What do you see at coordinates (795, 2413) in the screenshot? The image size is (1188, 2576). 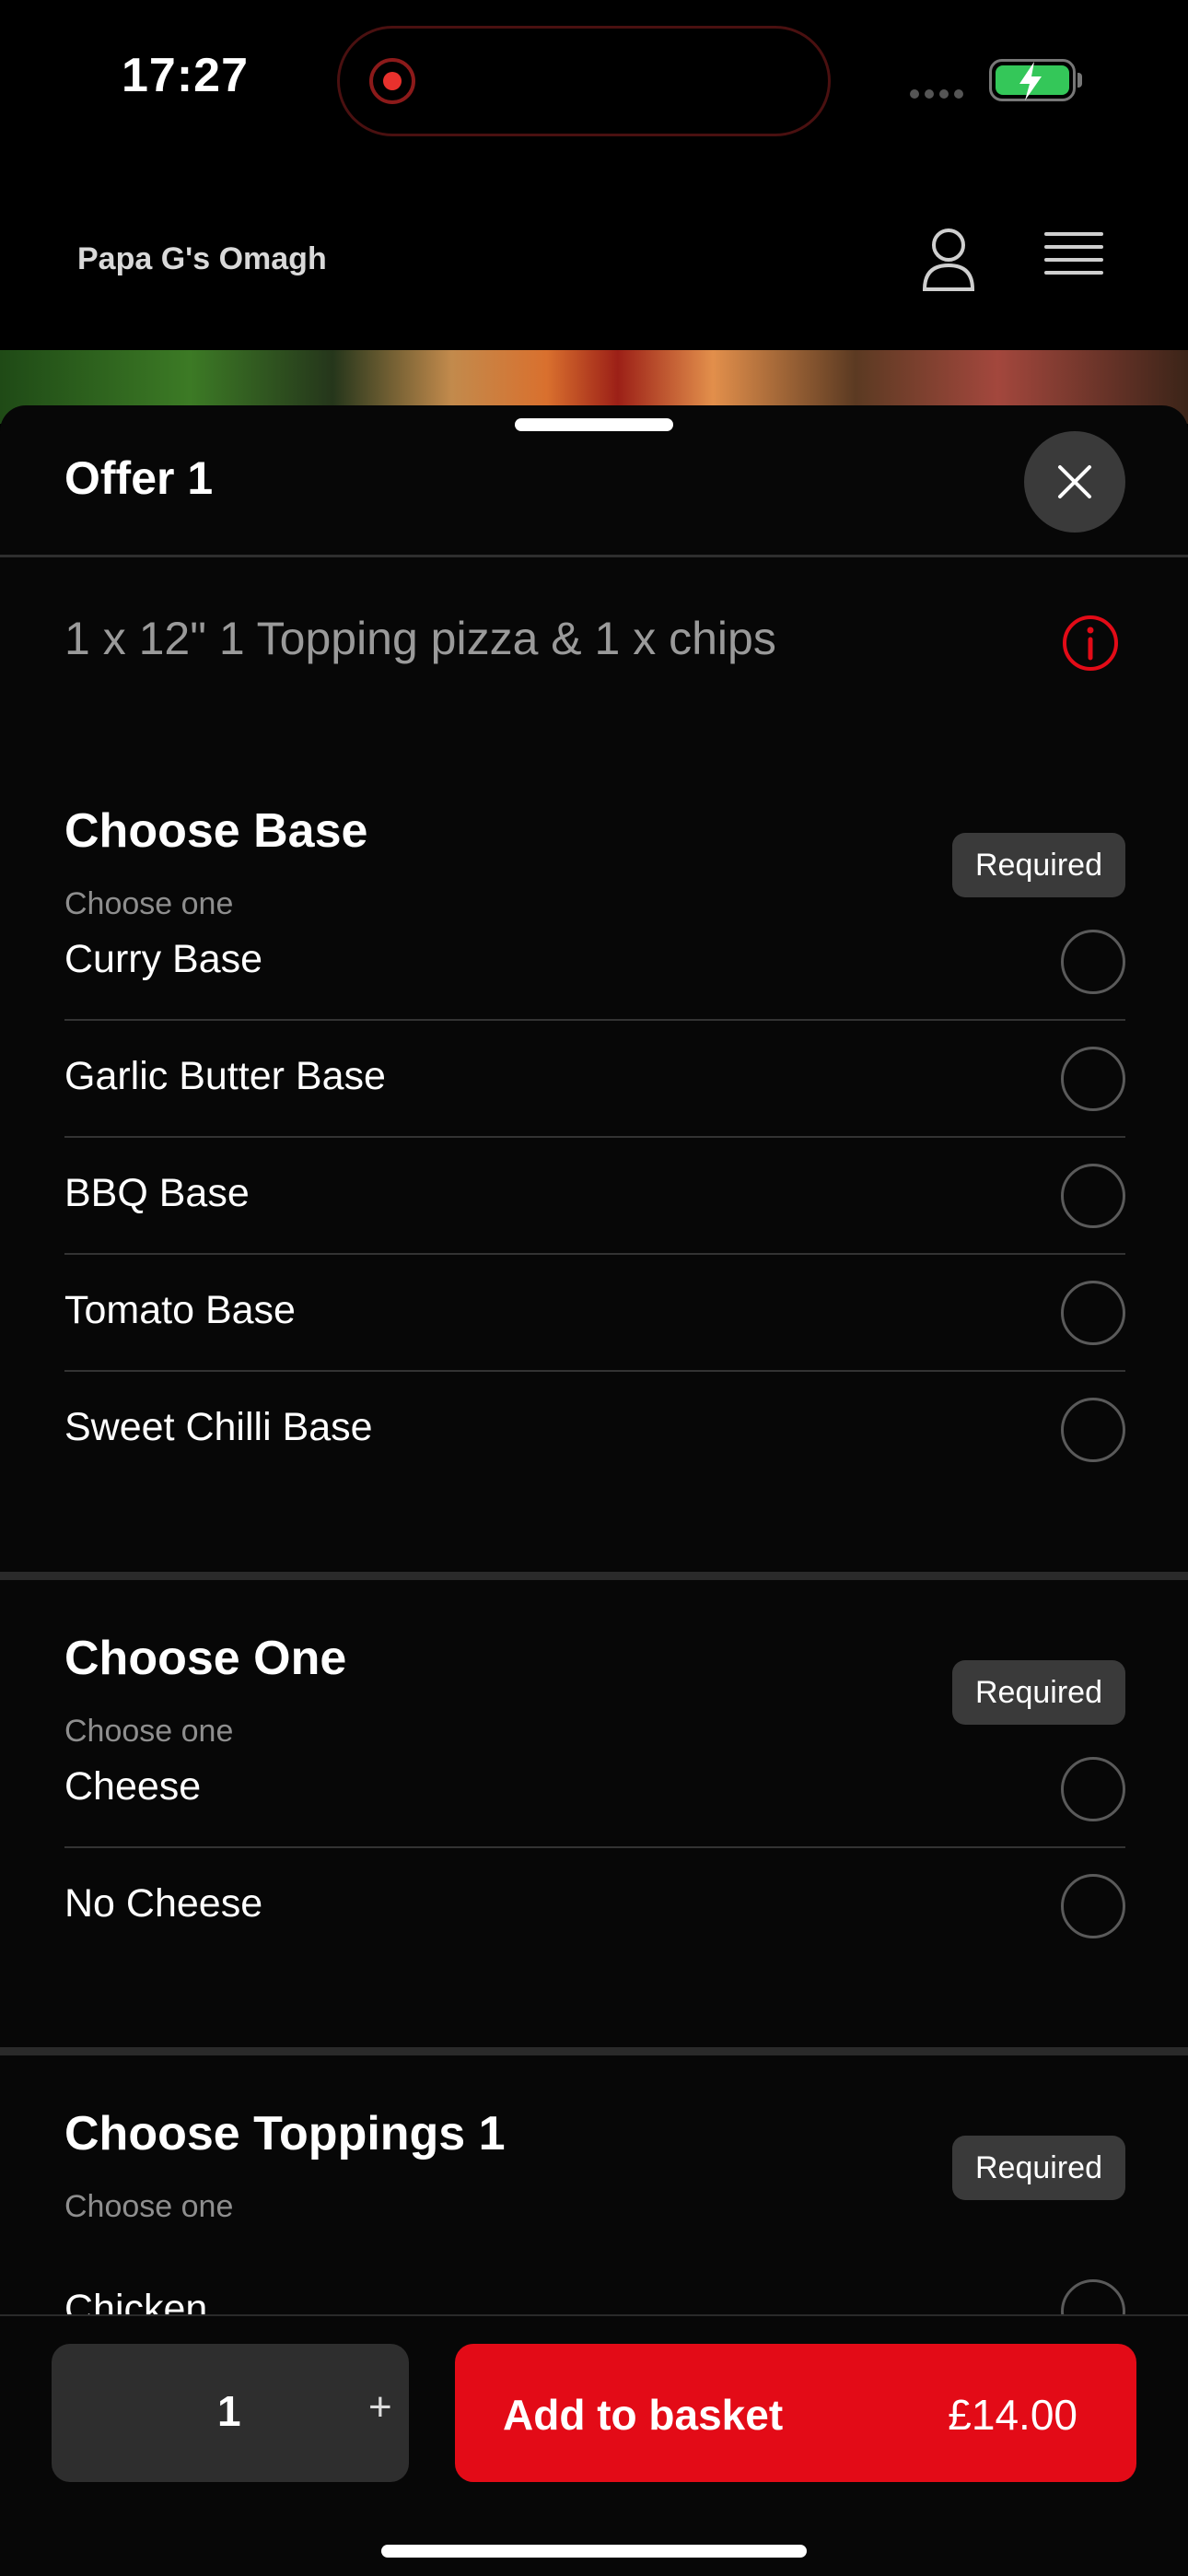 I see `add-to-basket-button: Add to basket £14.00` at bounding box center [795, 2413].